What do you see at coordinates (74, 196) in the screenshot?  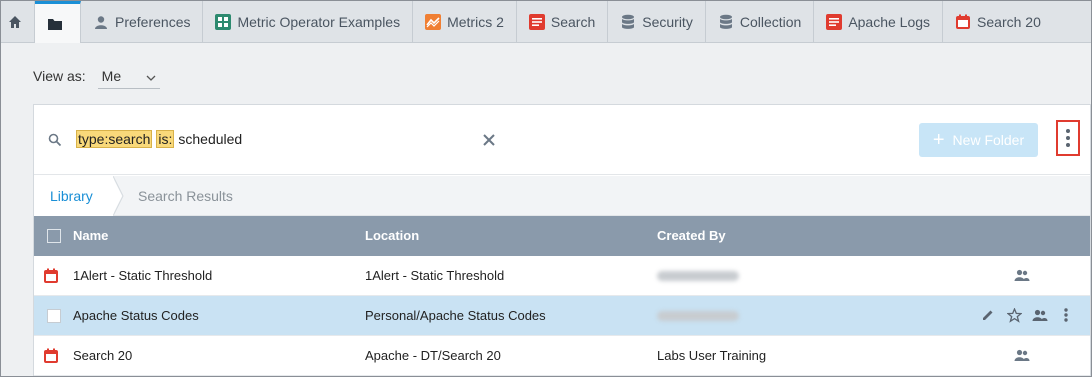 I see `breadcrumb-library: Library` at bounding box center [74, 196].